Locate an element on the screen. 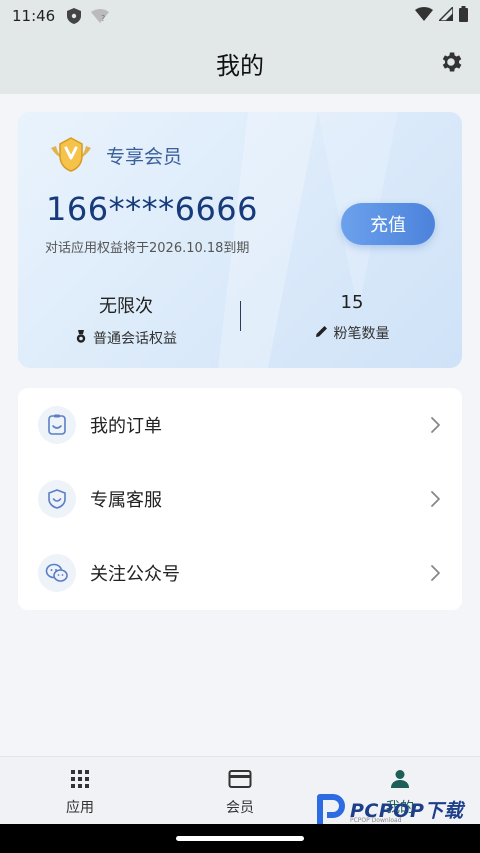 This screenshot has height=853, width=480. menu-item-support: 专属客服 is located at coordinates (240, 499).